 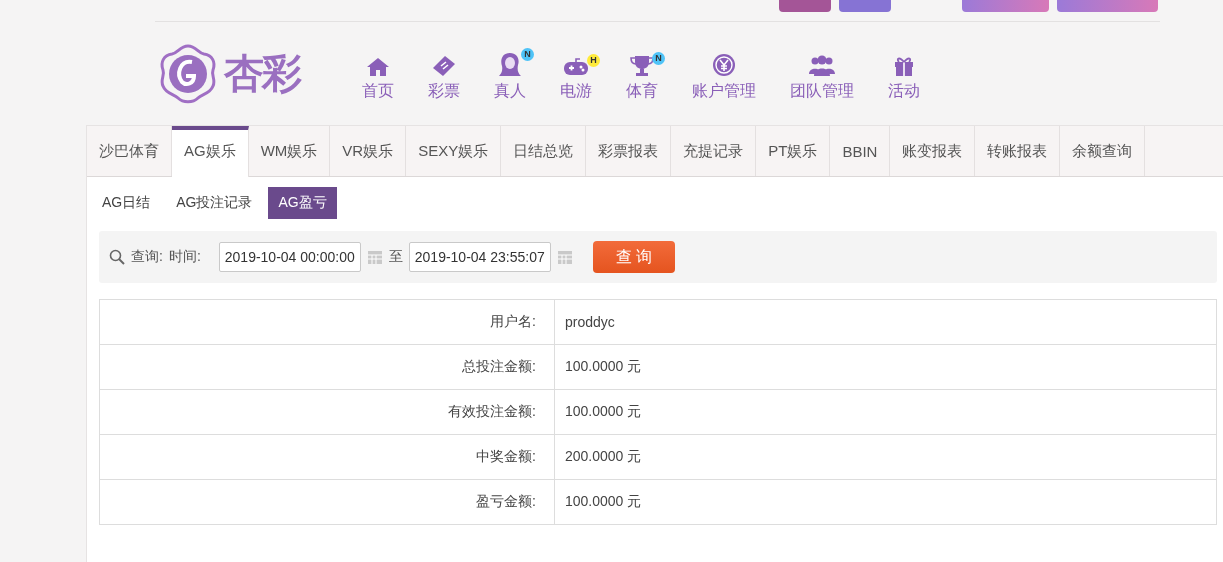 What do you see at coordinates (117, 257) in the screenshot?
I see `search-icon` at bounding box center [117, 257].